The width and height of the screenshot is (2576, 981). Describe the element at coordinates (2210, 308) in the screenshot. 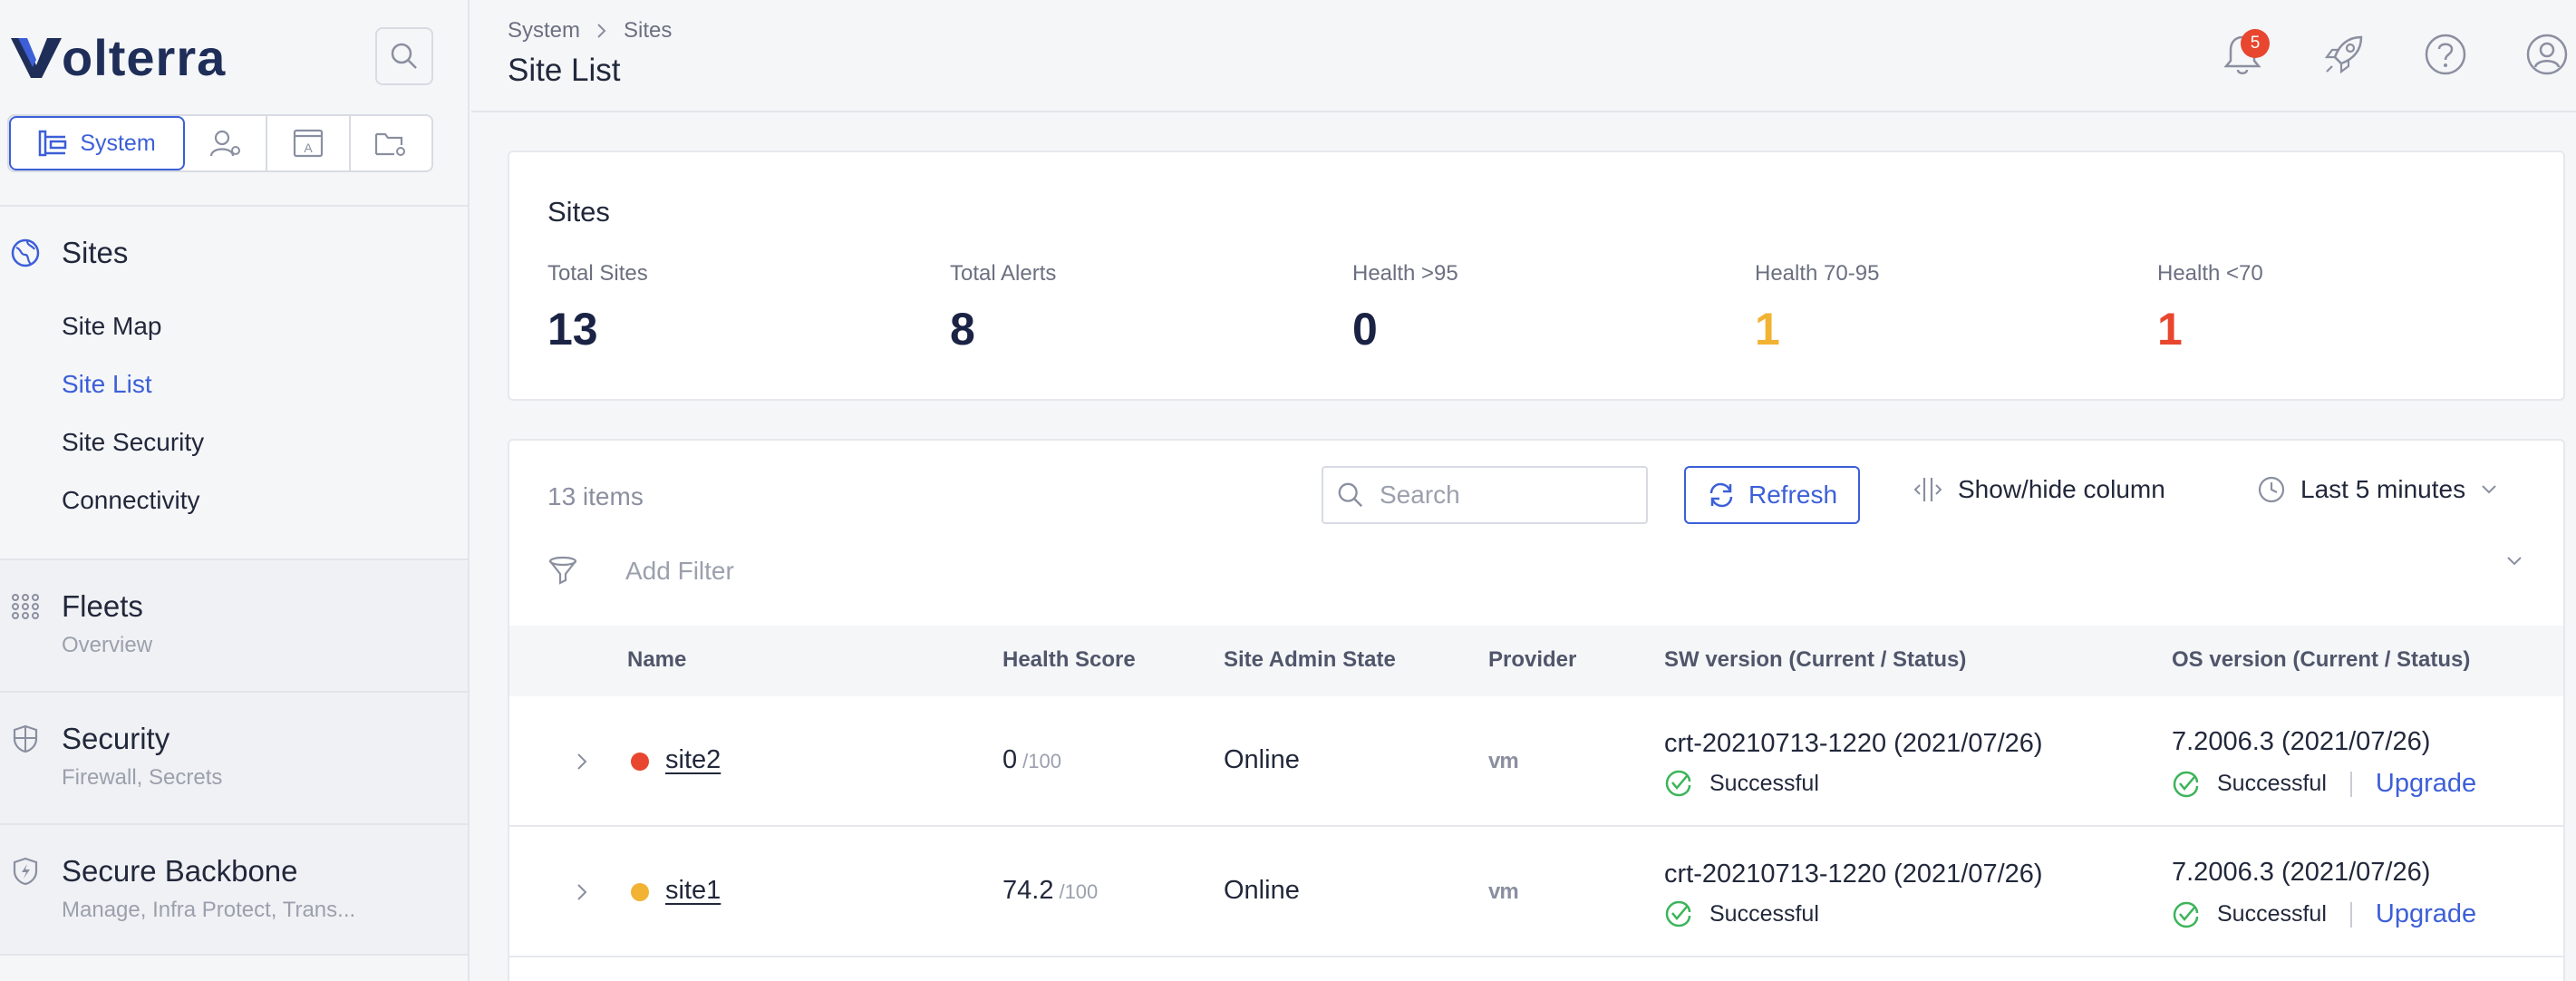

I see `stat-health-below-70: Health <70 1` at that location.